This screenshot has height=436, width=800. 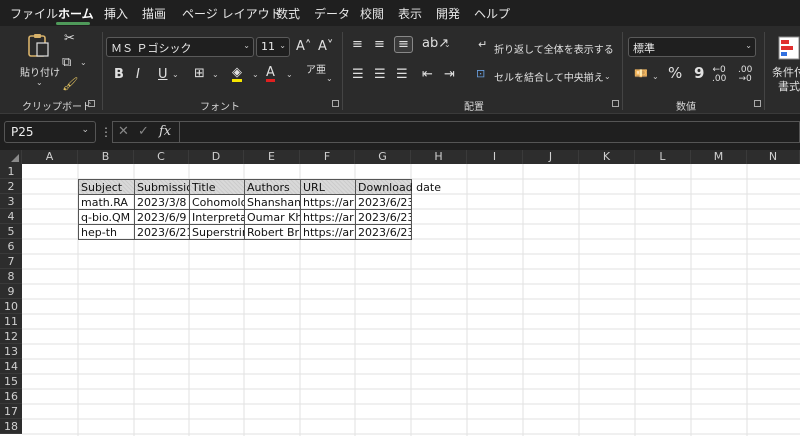 What do you see at coordinates (655, 76) in the screenshot?
I see `currency-dropdown-chevron-icon: ⌄` at bounding box center [655, 76].